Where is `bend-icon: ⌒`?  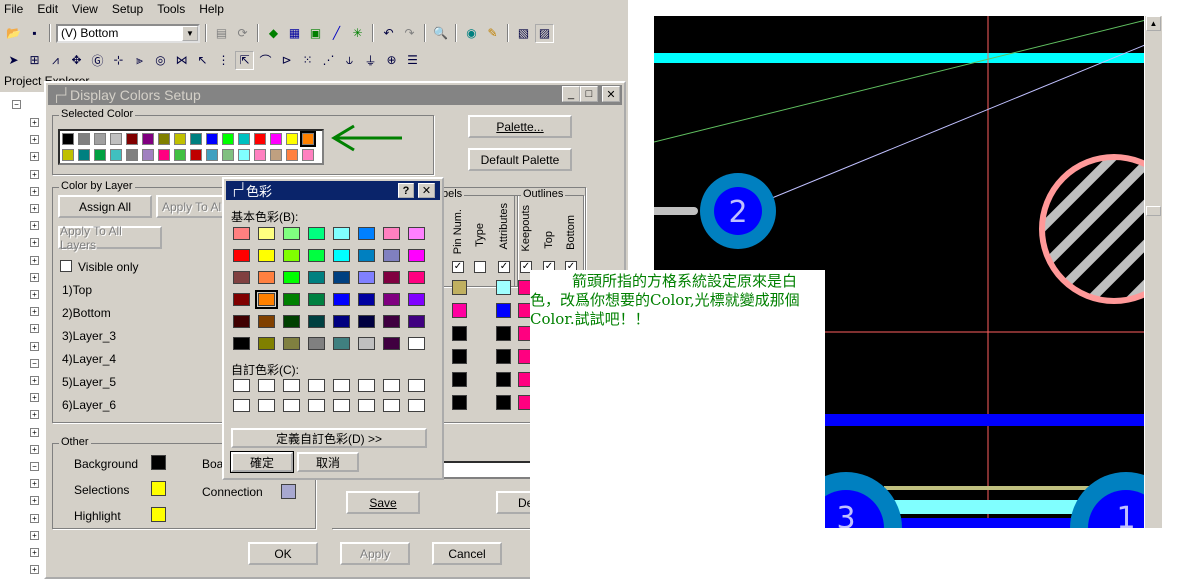 bend-icon: ⌒ is located at coordinates (265, 60).